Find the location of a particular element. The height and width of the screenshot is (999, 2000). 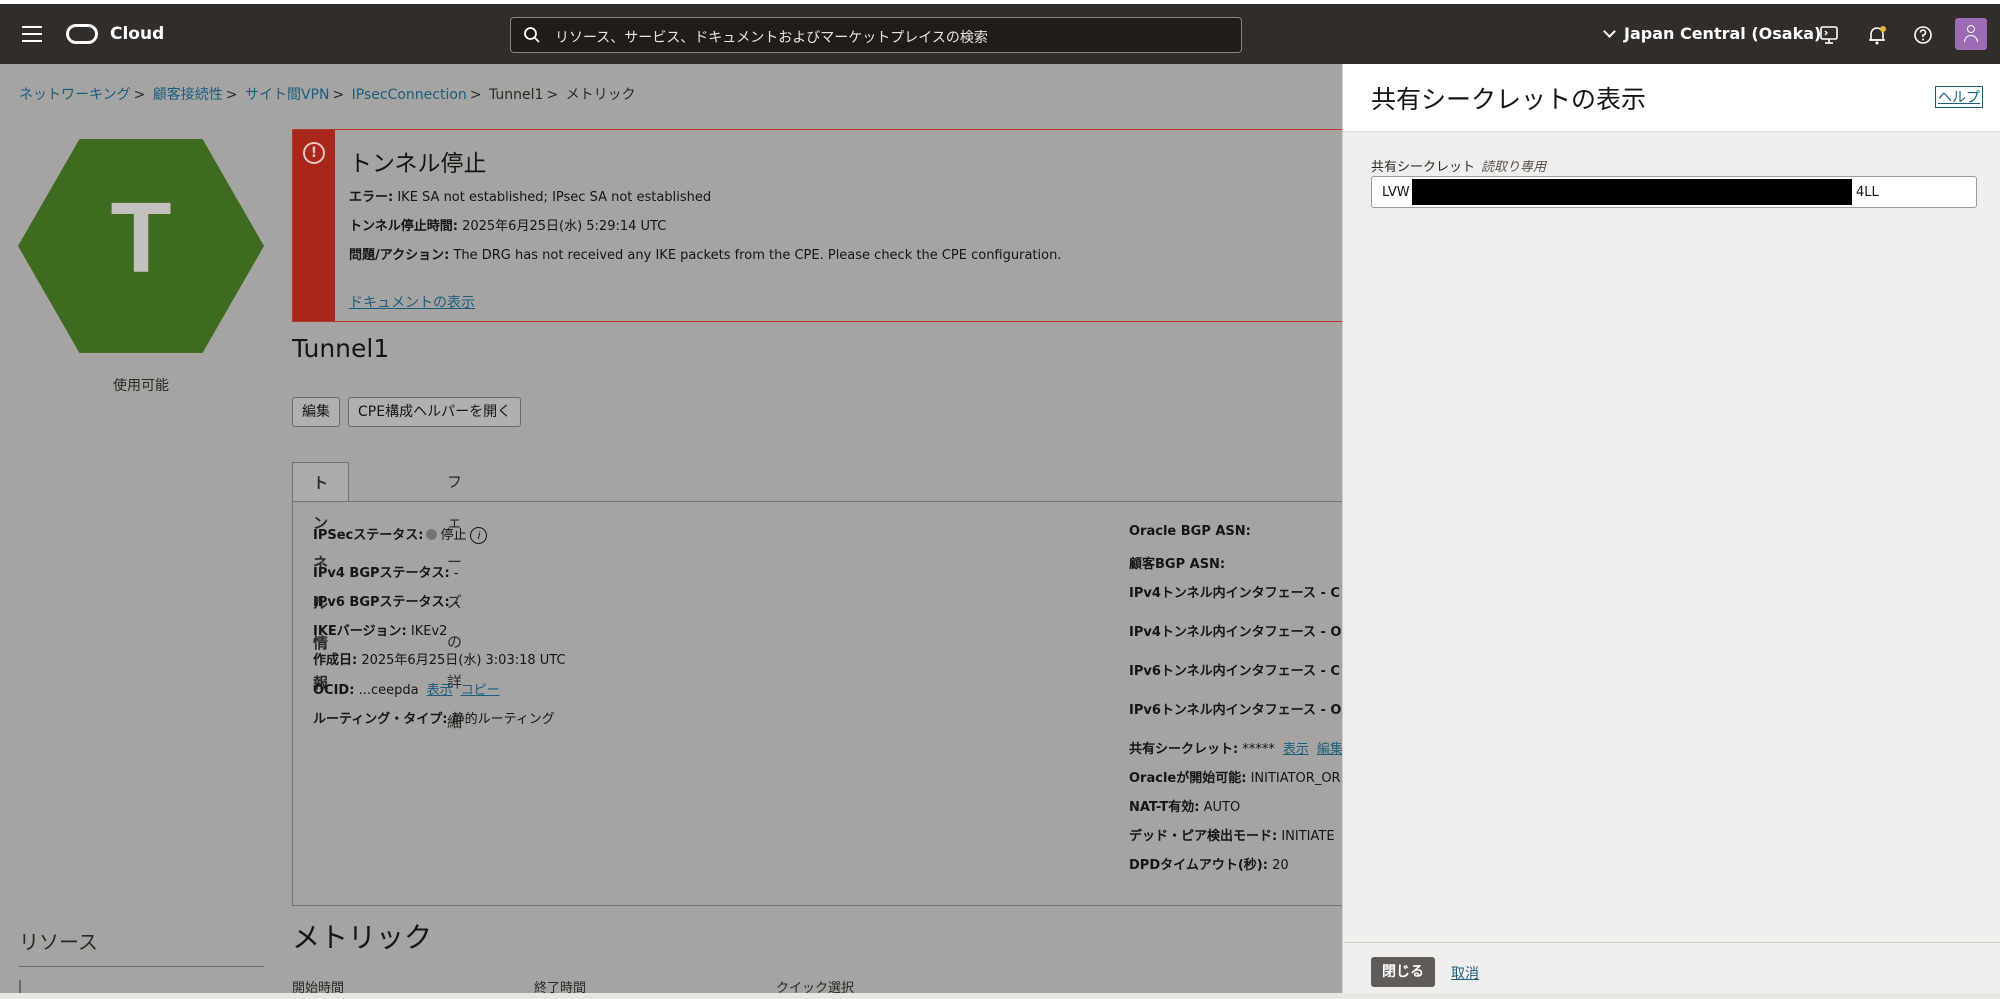

ocid-copy-link: コピー is located at coordinates (480, 690).